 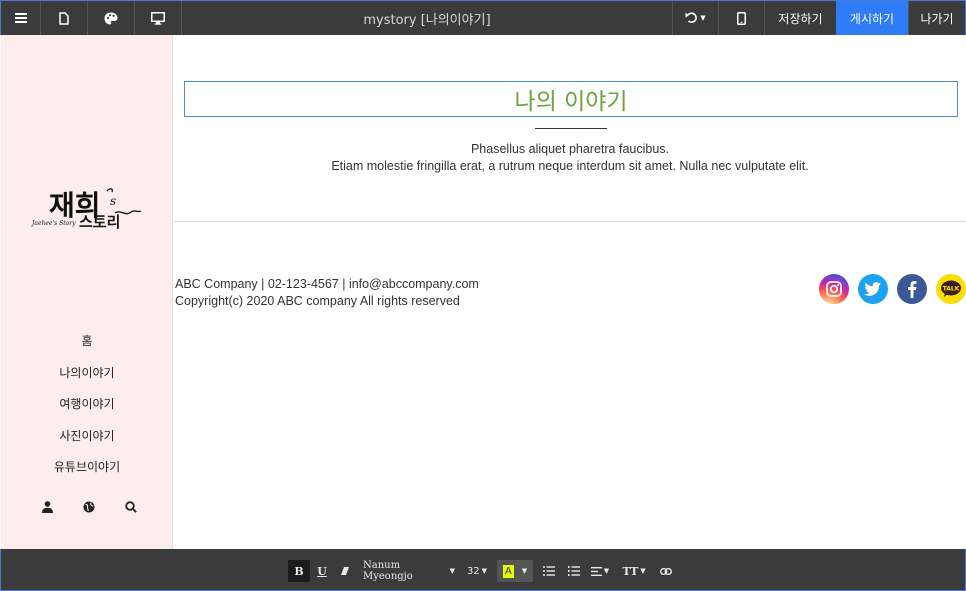 What do you see at coordinates (691, 18) in the screenshot?
I see `undo-icon` at bounding box center [691, 18].